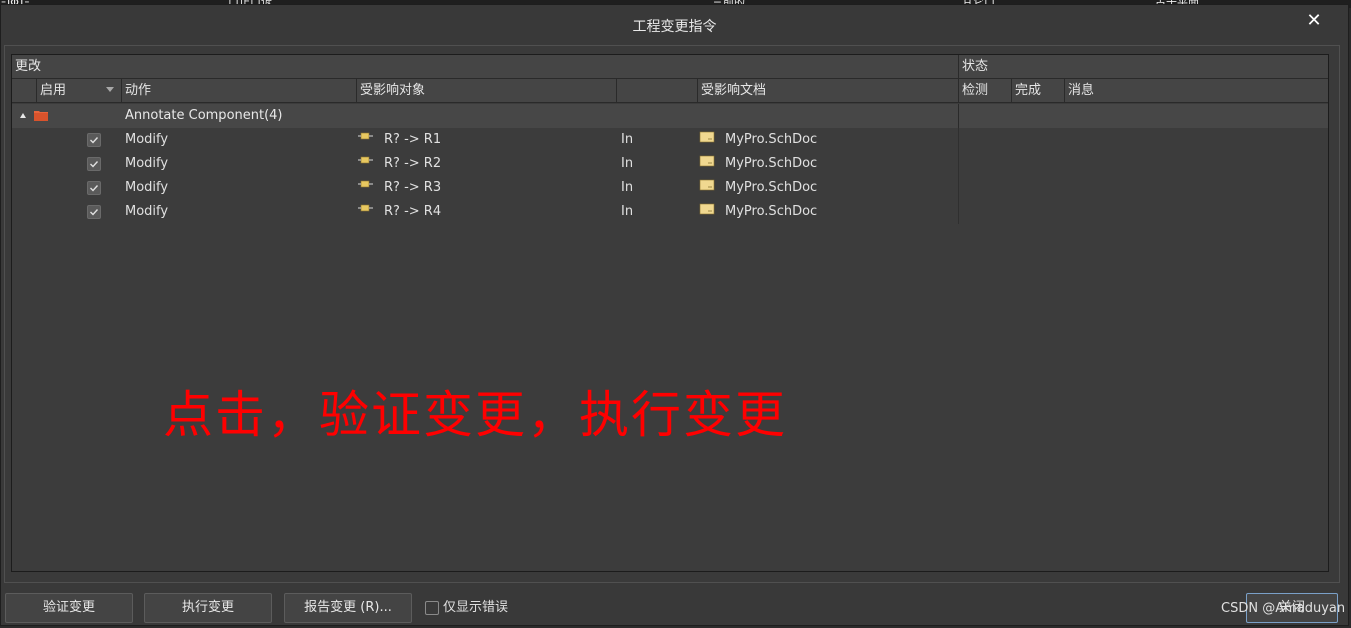 This screenshot has height=628, width=1351. Describe the element at coordinates (486, 90) in the screenshot. I see `column-header-affected-object: 受影响对象` at that location.